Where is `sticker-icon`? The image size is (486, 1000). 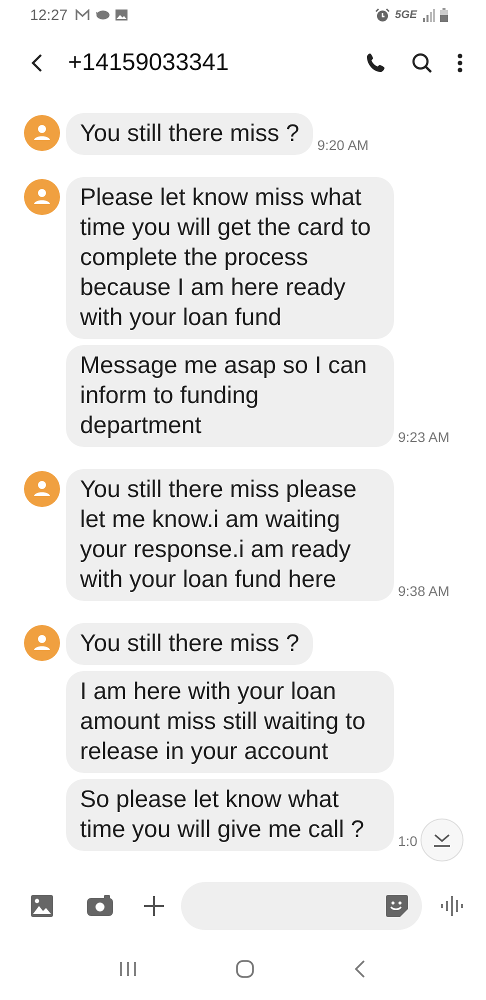 sticker-icon is located at coordinates (397, 906).